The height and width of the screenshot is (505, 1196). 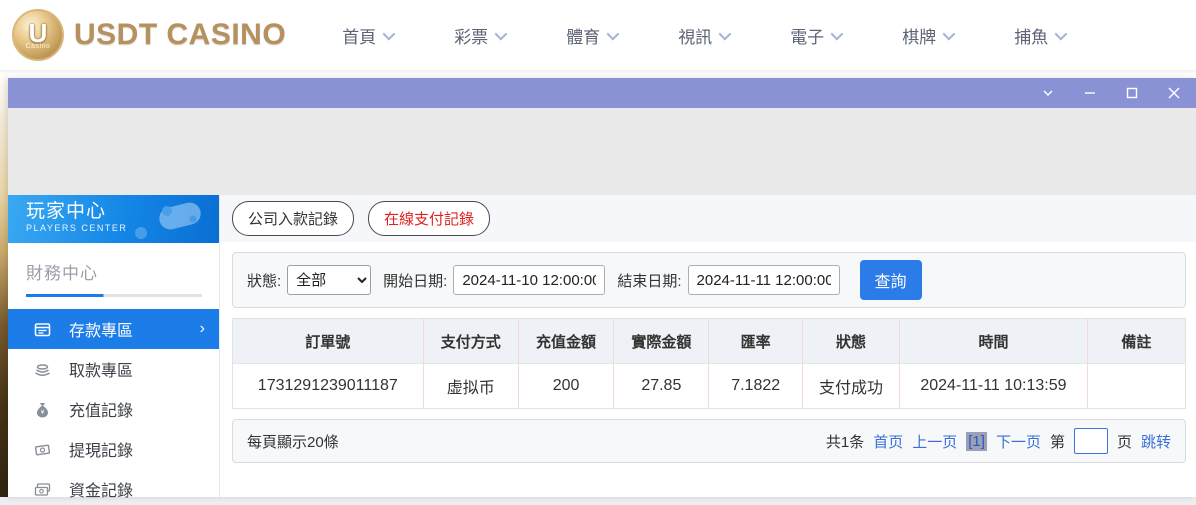 I want to click on sidebar-section-label: 財務中心, so click(x=62, y=273).